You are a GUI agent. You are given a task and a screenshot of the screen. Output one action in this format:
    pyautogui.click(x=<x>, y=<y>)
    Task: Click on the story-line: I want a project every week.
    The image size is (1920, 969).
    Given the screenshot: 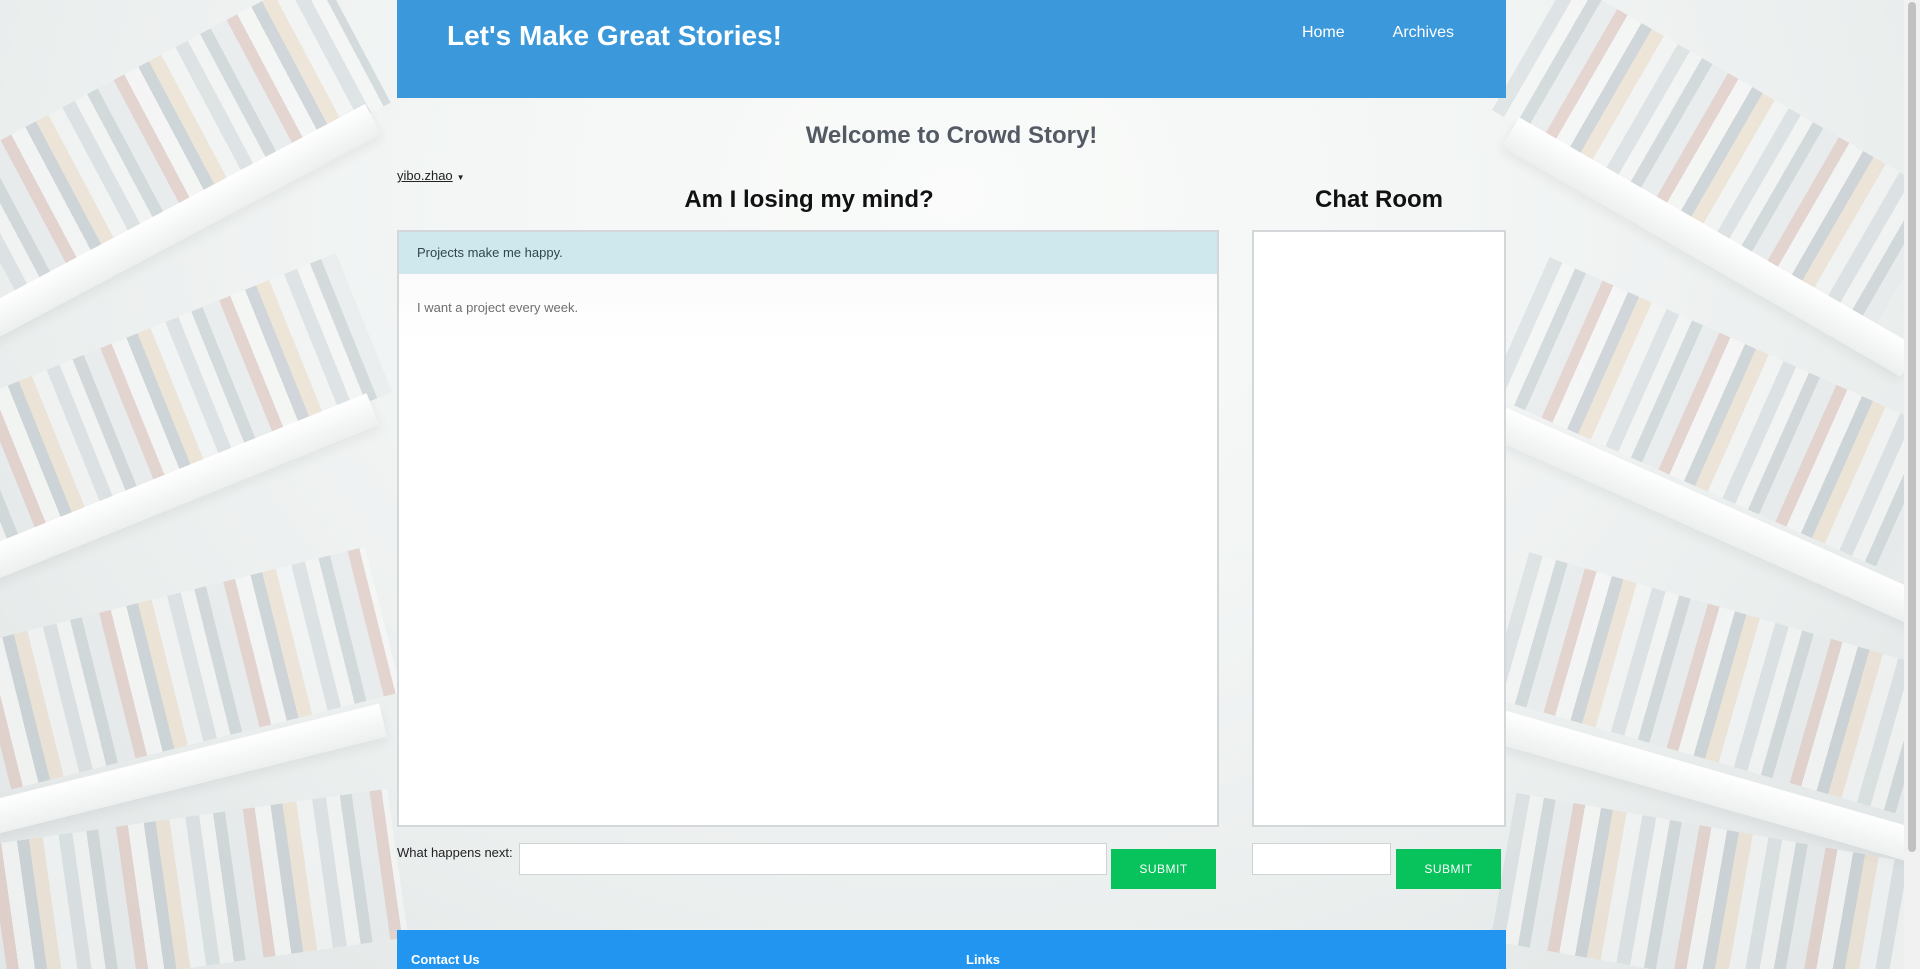 What is the action you would take?
    pyautogui.click(x=808, y=309)
    